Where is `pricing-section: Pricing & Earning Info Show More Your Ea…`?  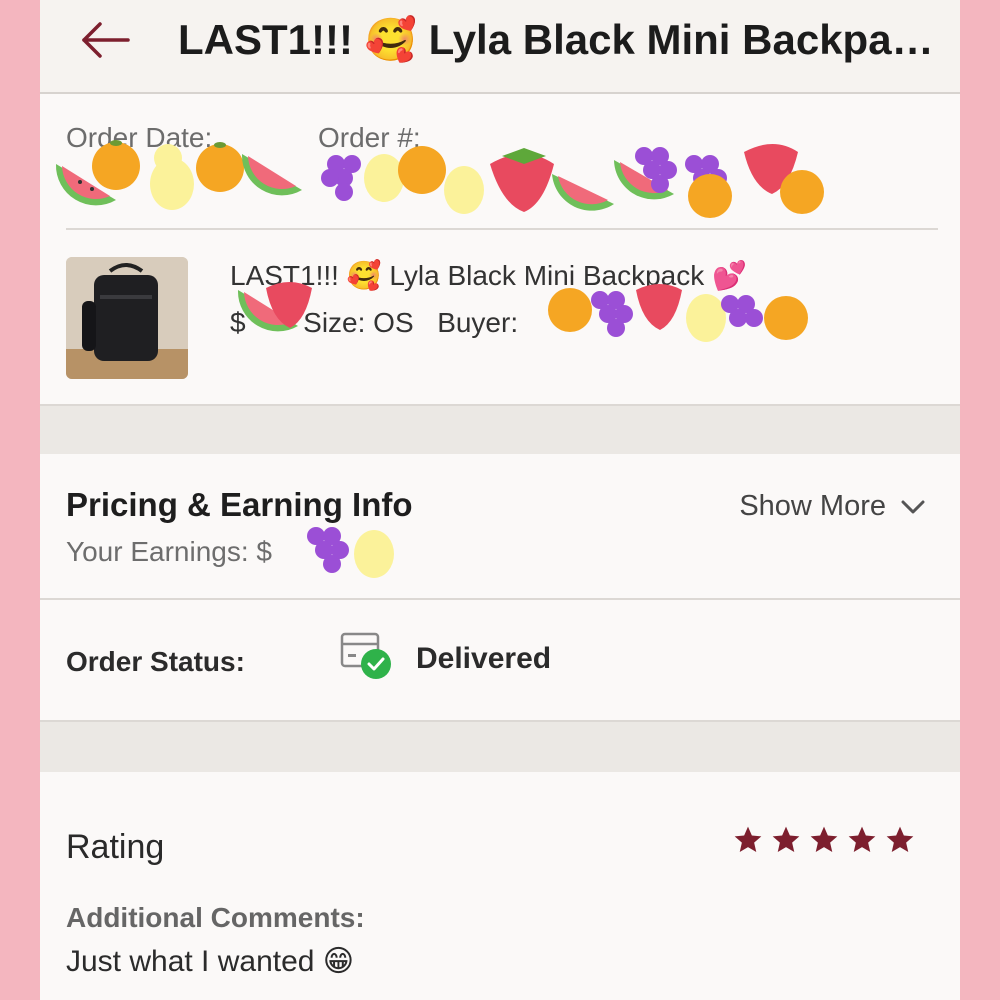 pricing-section: Pricing & Earning Info Show More Your Ea… is located at coordinates (500, 526).